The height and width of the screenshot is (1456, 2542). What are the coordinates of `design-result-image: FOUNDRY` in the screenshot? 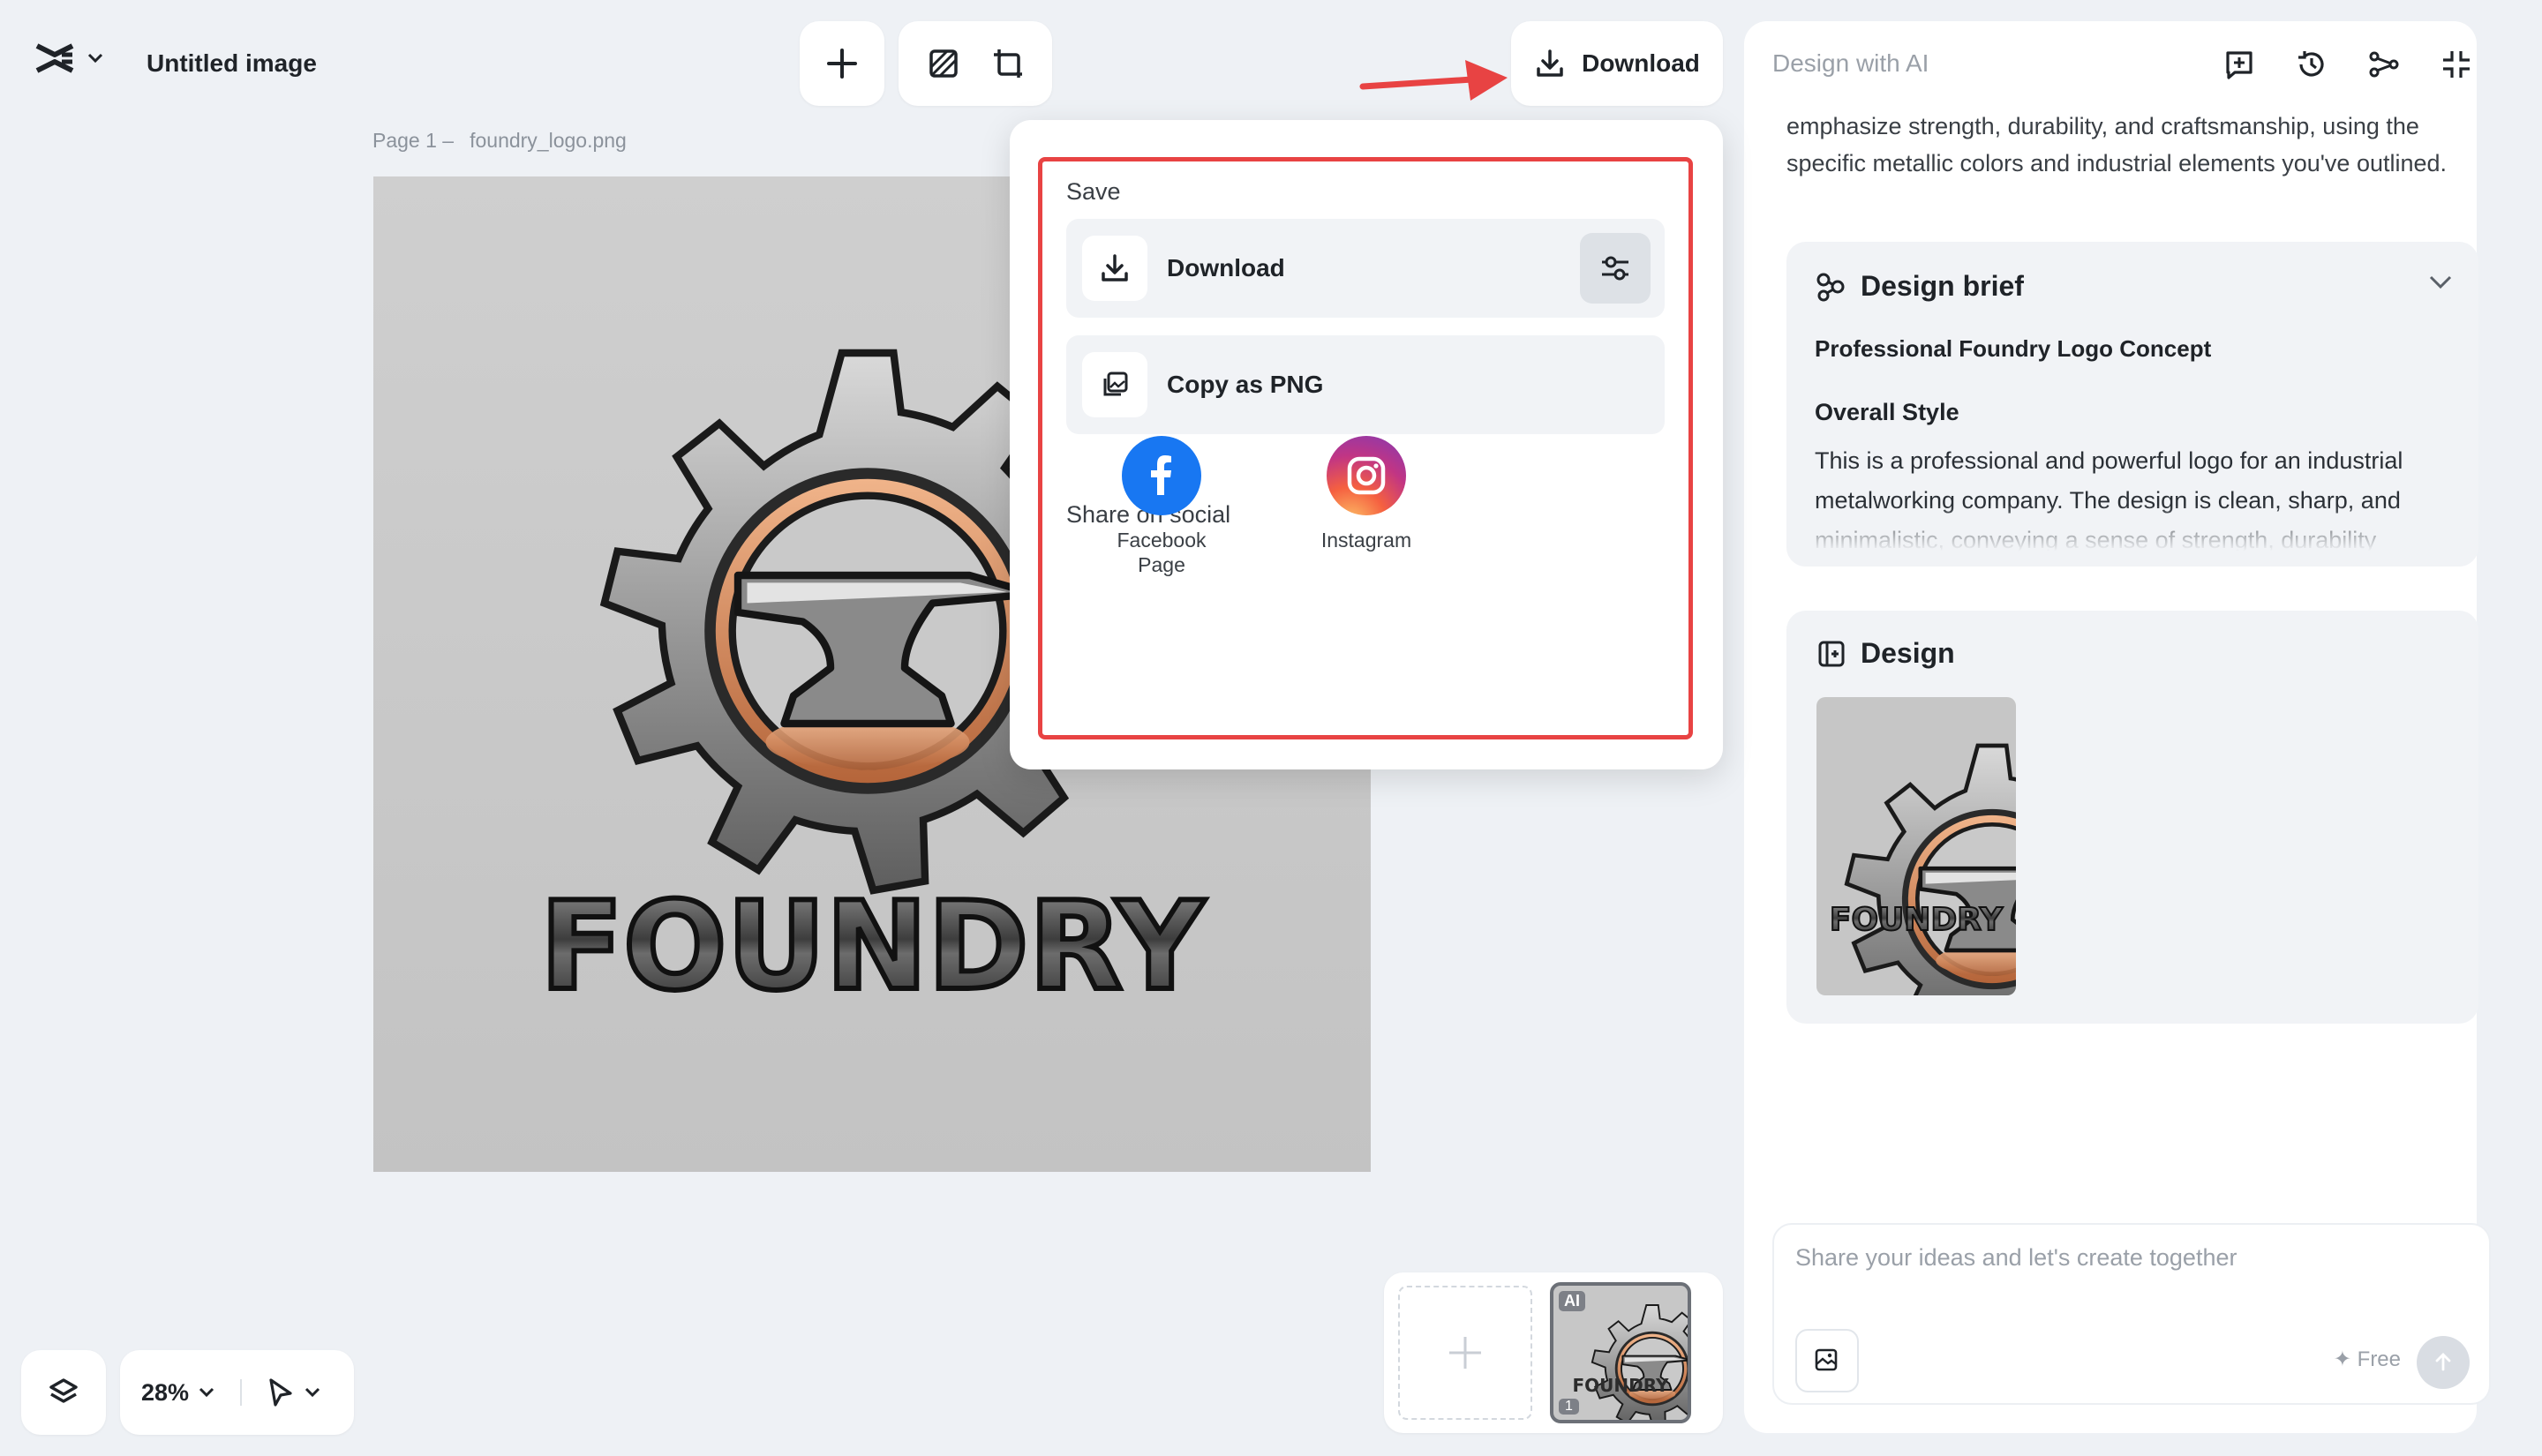 It's located at (1923, 846).